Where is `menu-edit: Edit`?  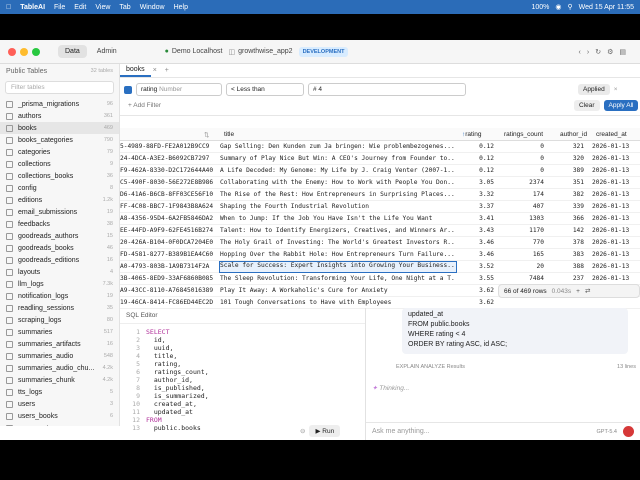
menu-edit: Edit is located at coordinates (80, 7).